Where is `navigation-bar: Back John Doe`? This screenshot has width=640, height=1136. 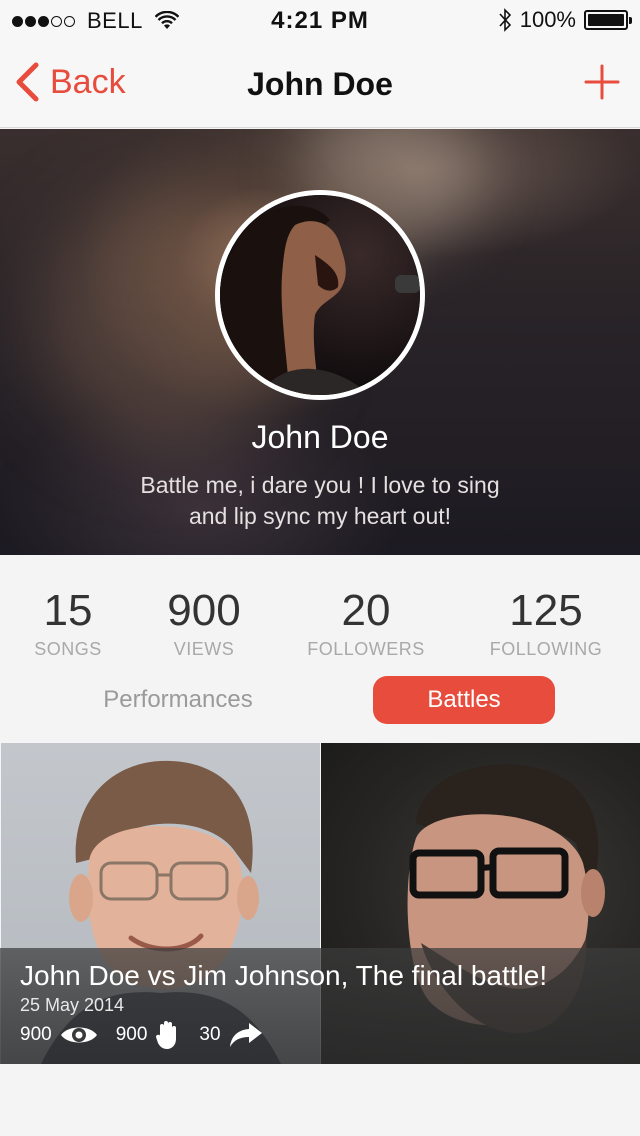 navigation-bar: Back John Doe is located at coordinates (320, 84).